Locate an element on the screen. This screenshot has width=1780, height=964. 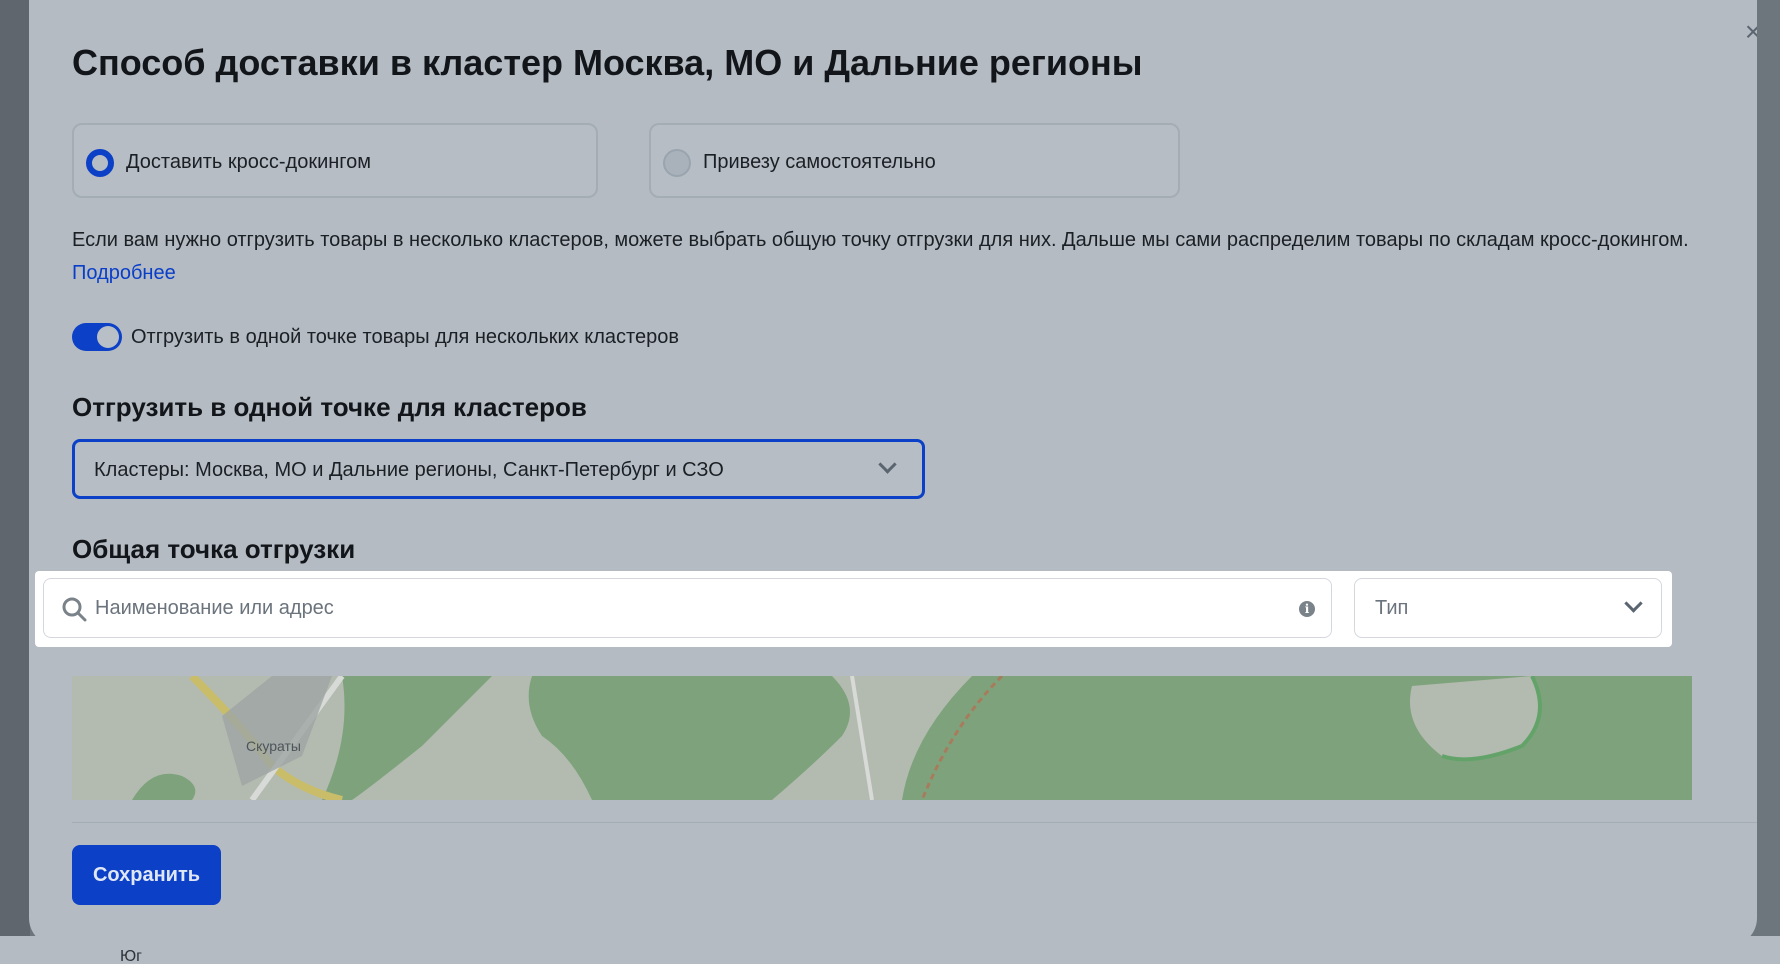
option-self-delivery: Привезу самостоятельно is located at coordinates (914, 160).